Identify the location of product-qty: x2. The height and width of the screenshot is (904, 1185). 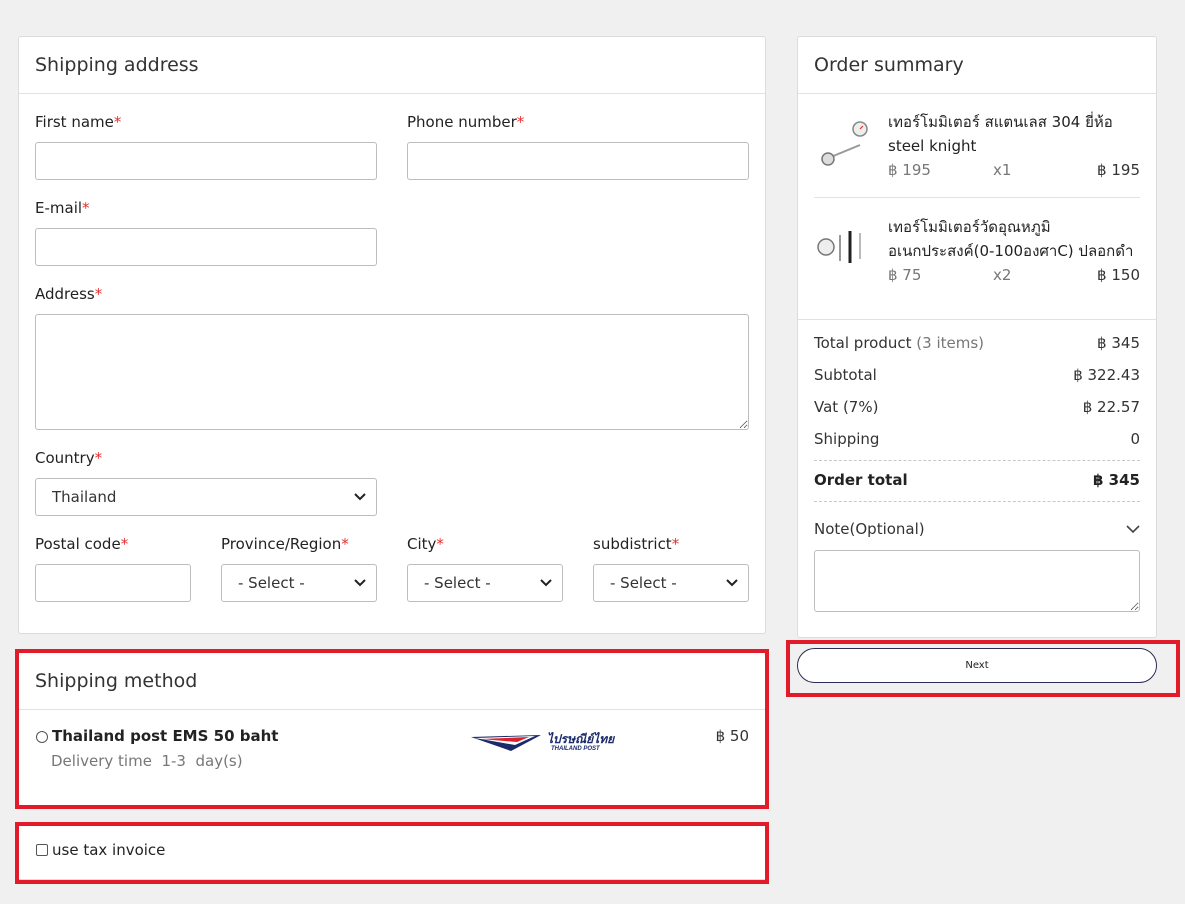
(1002, 275).